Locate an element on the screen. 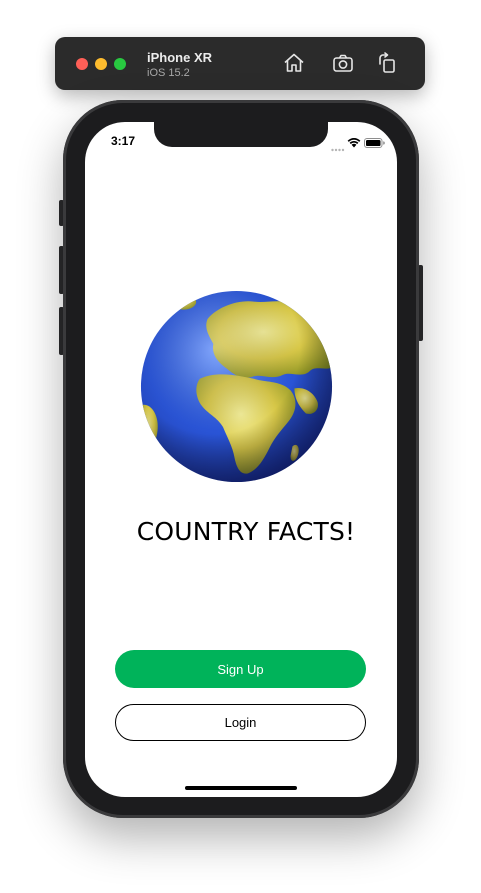  device-name: iPhone XR is located at coordinates (180, 57).